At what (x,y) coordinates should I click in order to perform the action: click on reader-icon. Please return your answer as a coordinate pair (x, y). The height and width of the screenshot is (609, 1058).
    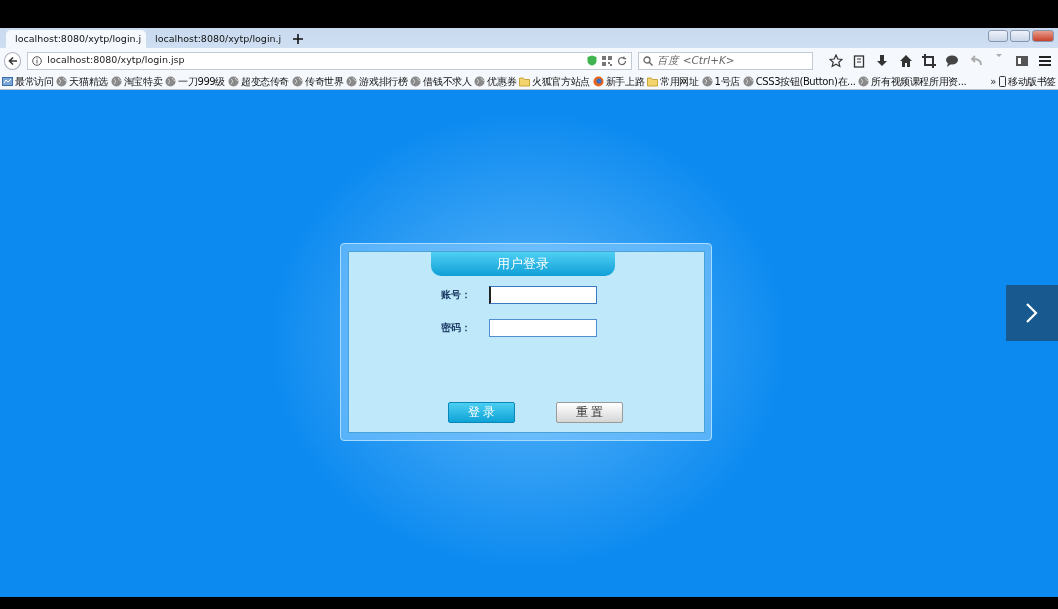
    Looking at the image, I should click on (1022, 60).